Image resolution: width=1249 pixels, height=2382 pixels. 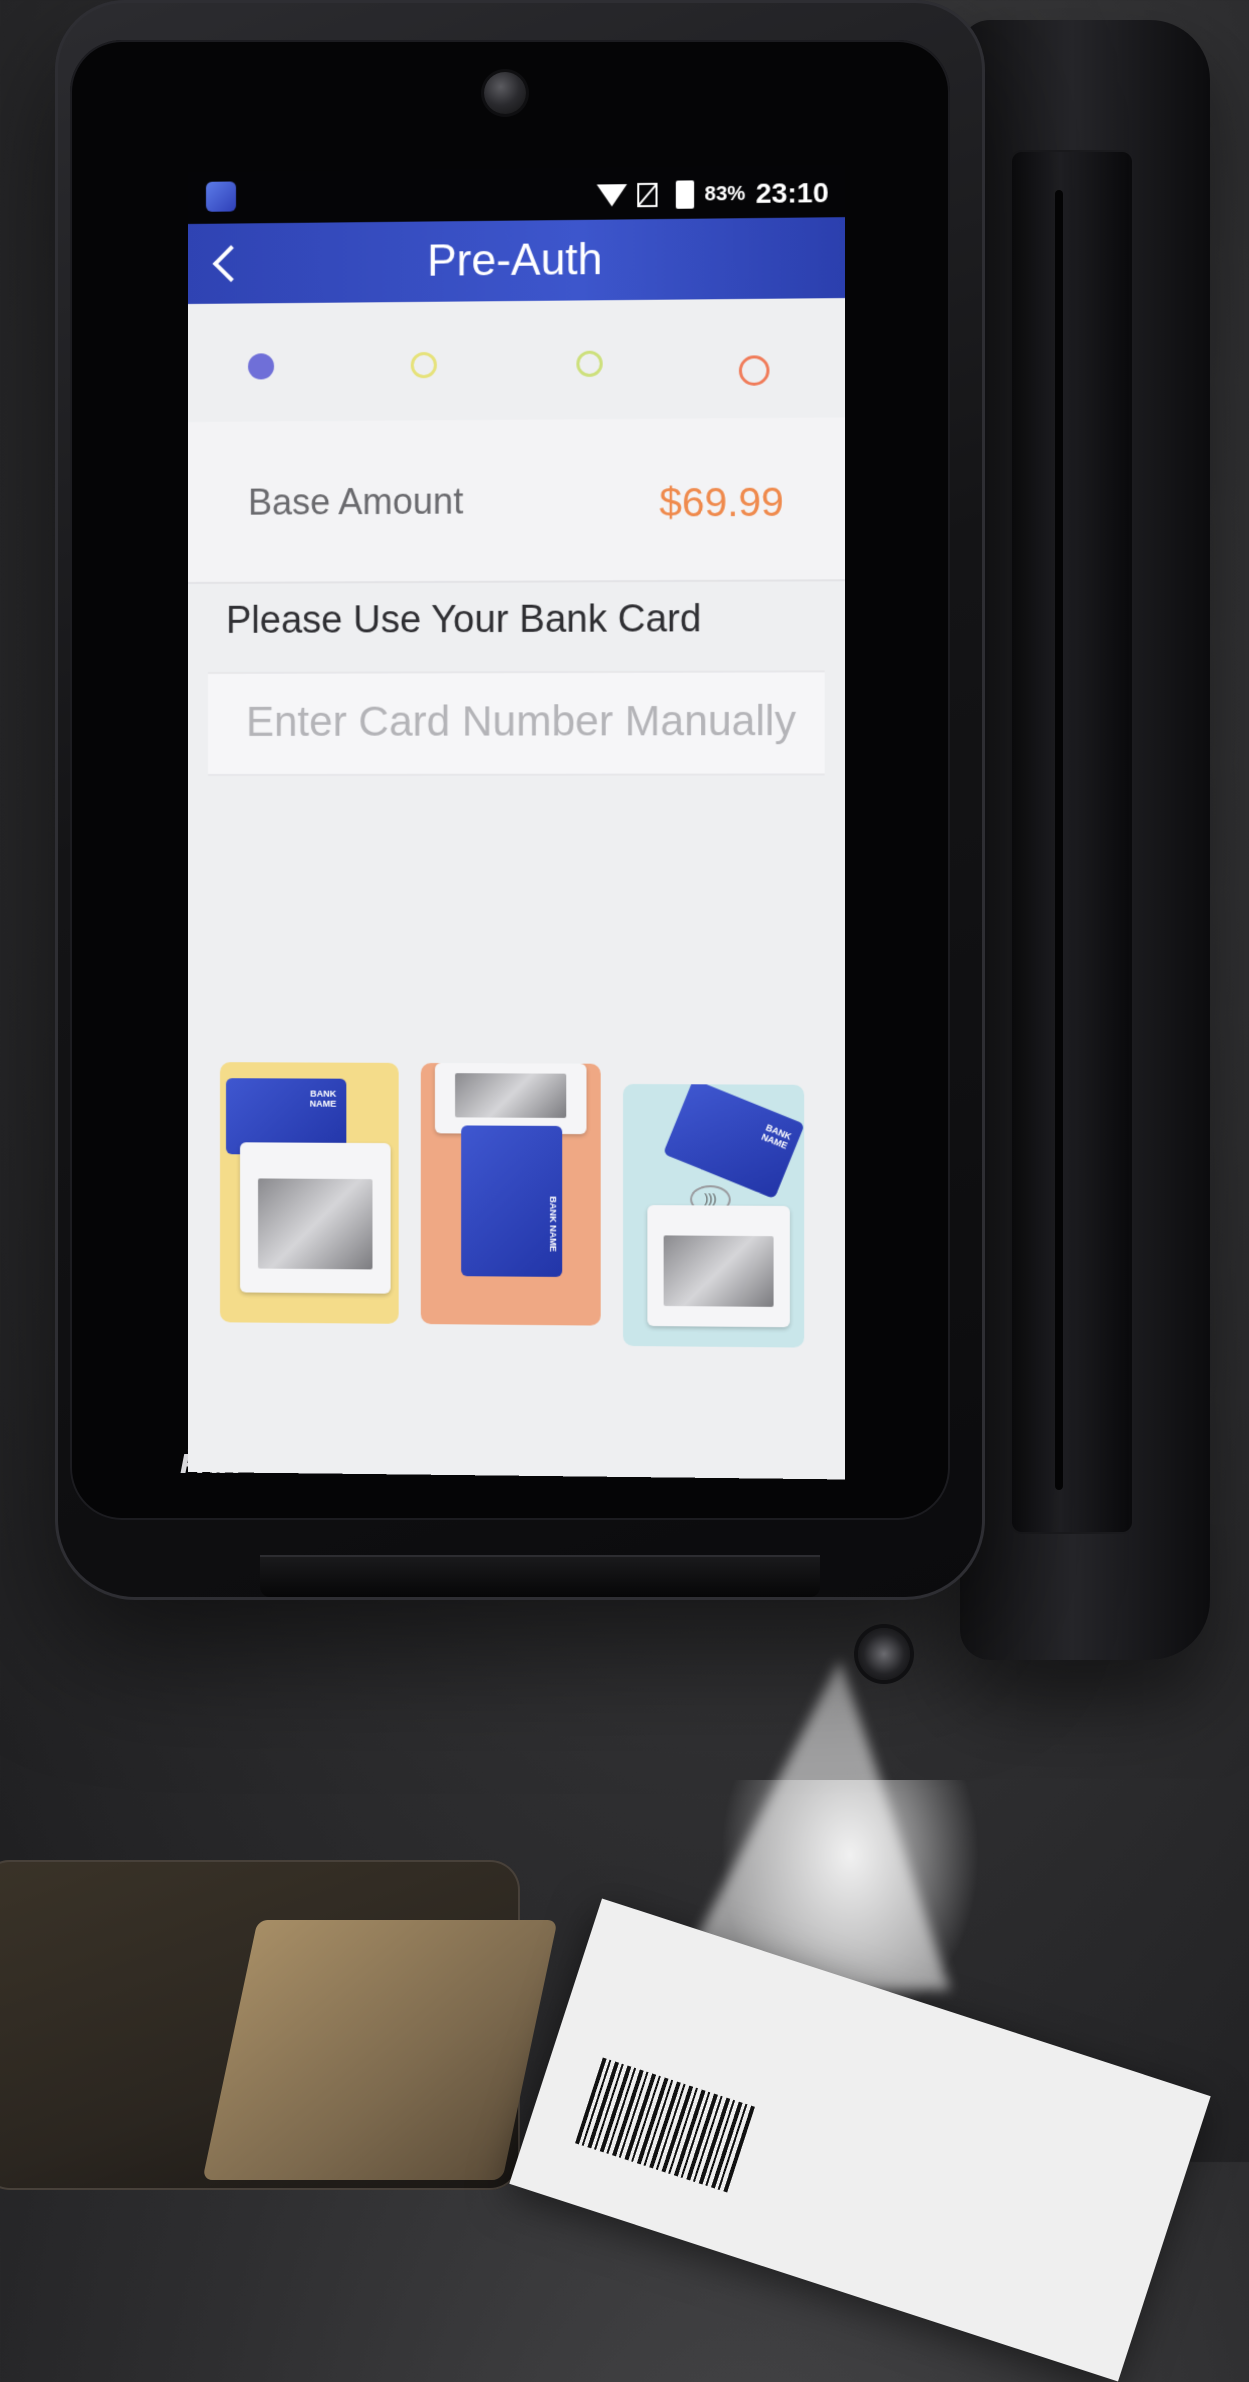 What do you see at coordinates (540, 1576) in the screenshot?
I see `device-bottom-edge` at bounding box center [540, 1576].